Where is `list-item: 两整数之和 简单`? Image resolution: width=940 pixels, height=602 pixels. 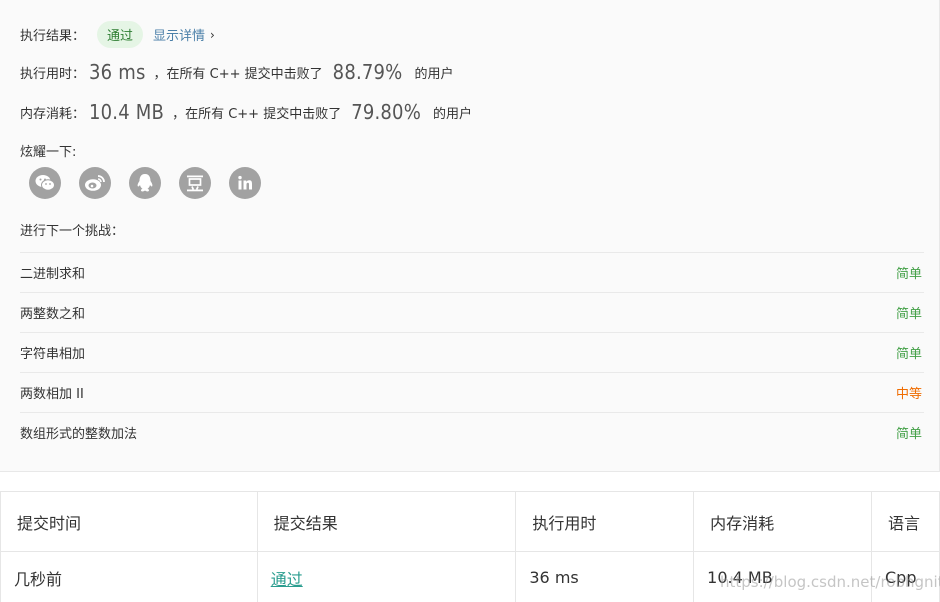
list-item: 两整数之和 简单 is located at coordinates (472, 312).